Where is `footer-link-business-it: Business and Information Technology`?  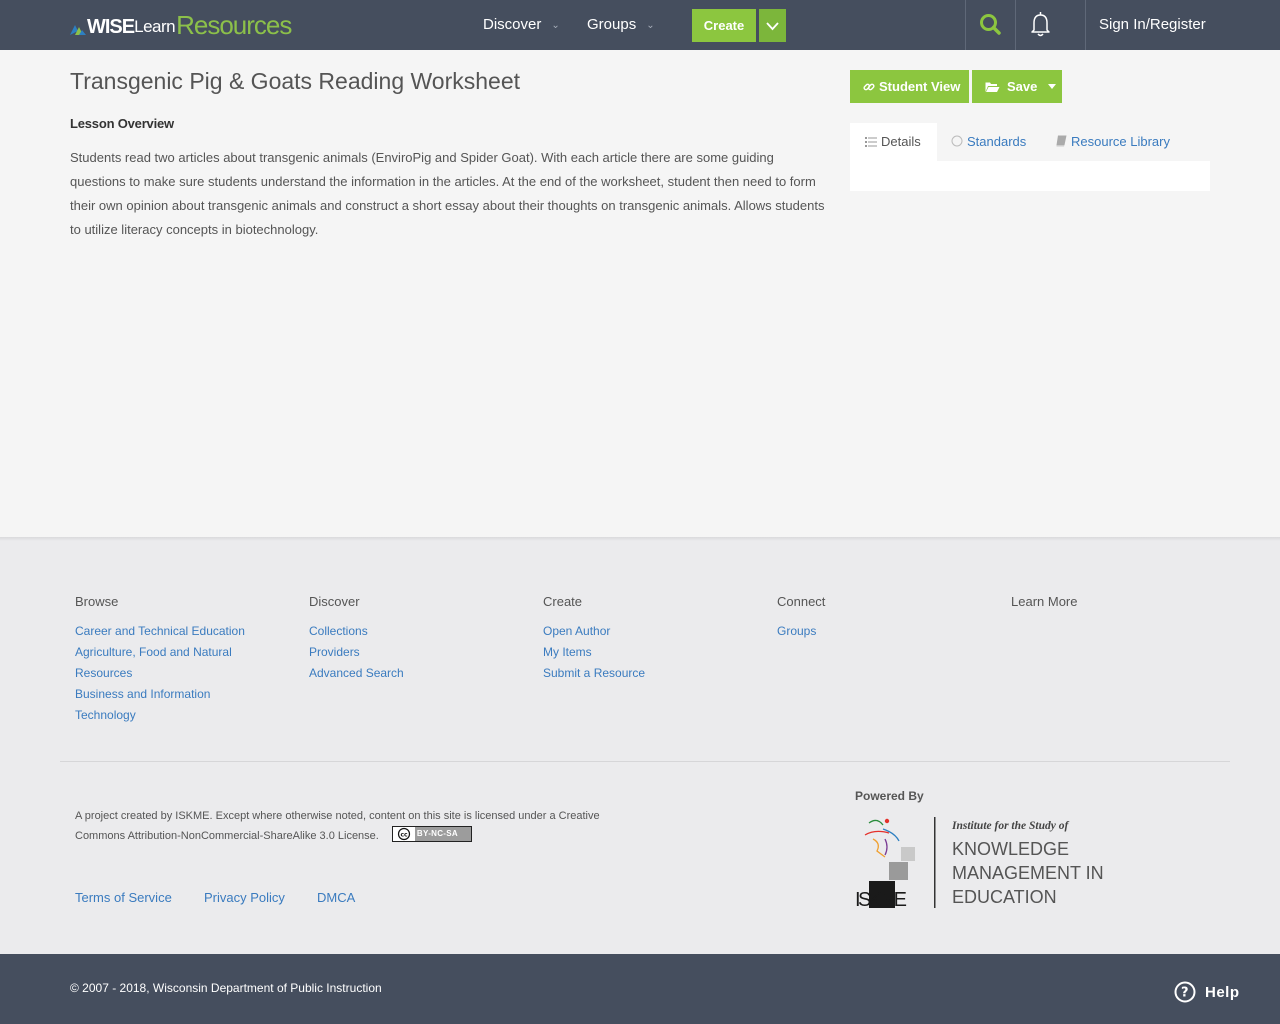 footer-link-business-it: Business and Information Technology is located at coordinates (142, 704).